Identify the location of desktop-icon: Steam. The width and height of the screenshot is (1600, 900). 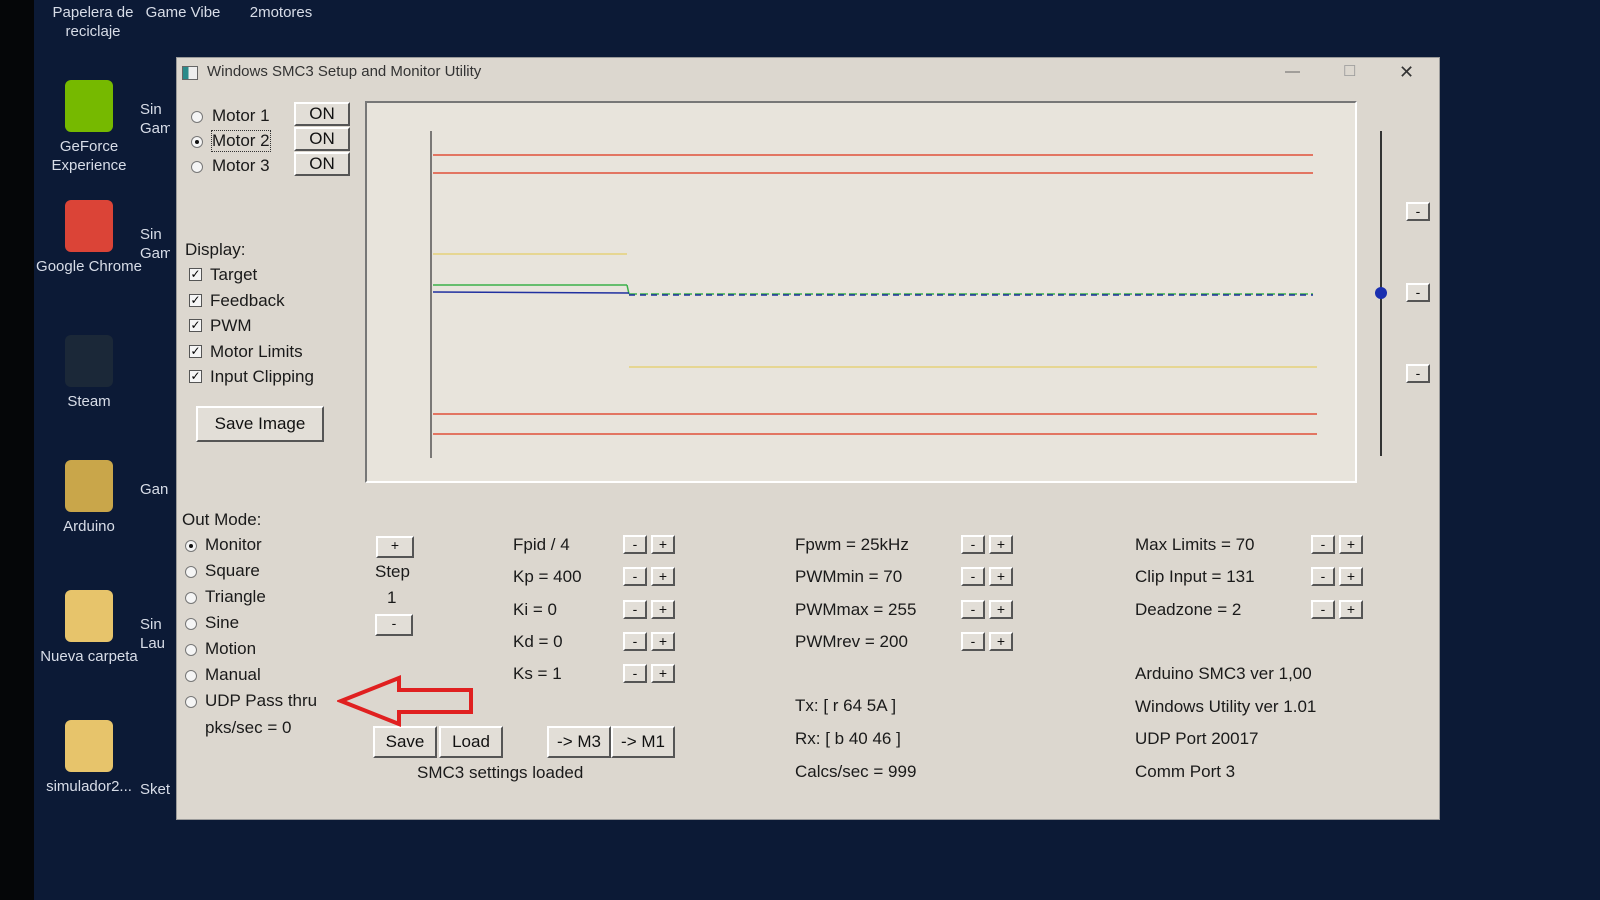
(89, 385).